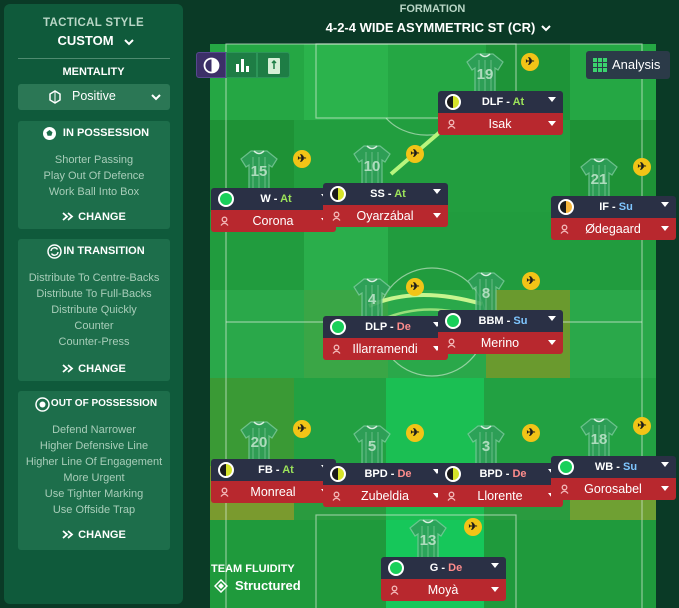 Image resolution: width=679 pixels, height=608 pixels. Describe the element at coordinates (273, 65) in the screenshot. I see `pitch-view-button` at that location.